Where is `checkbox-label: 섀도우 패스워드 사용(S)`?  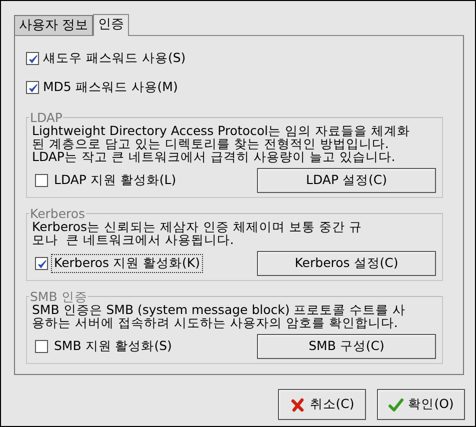 checkbox-label: 섀도우 패스워드 사용(S) is located at coordinates (114, 58).